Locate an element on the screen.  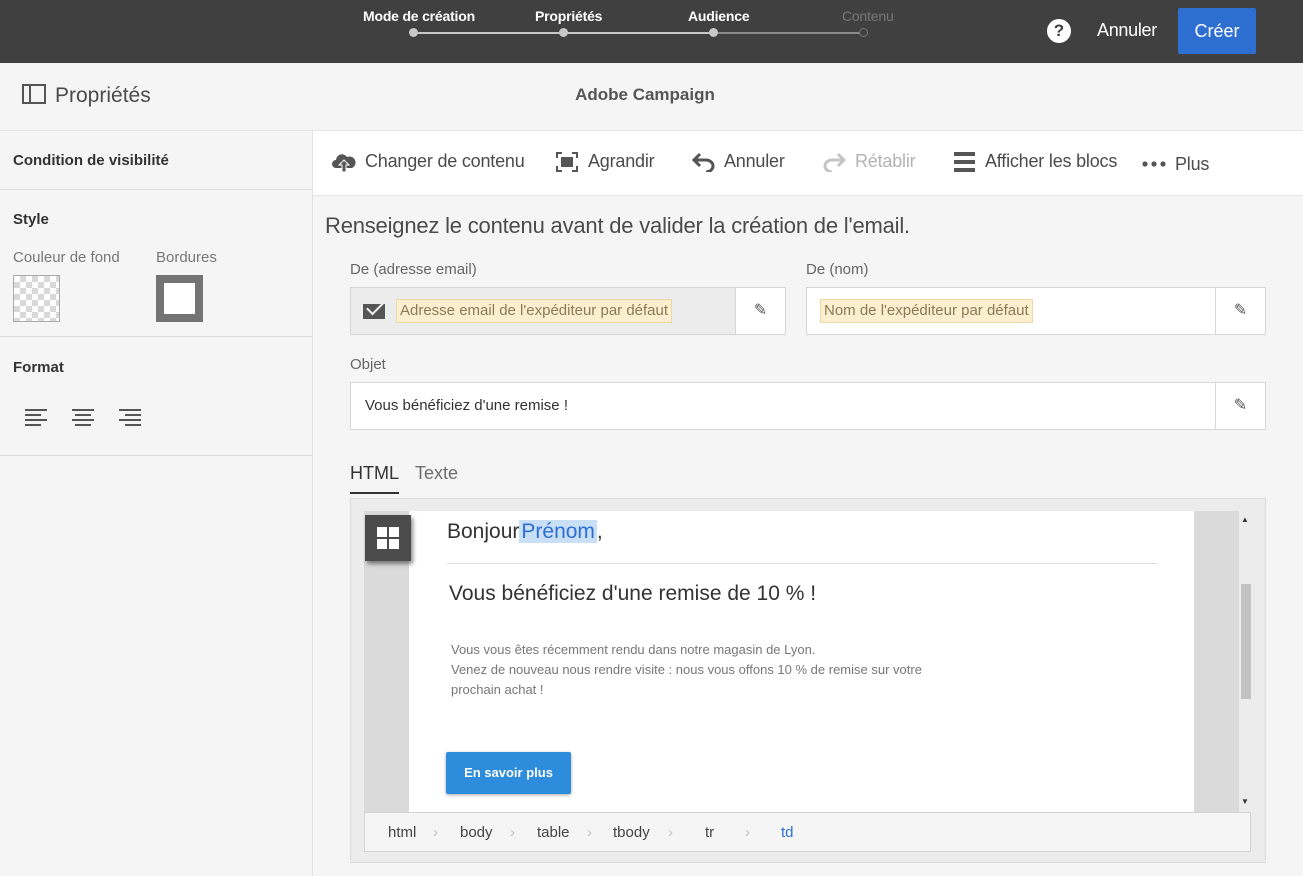
block-structure-icon is located at coordinates (388, 538).